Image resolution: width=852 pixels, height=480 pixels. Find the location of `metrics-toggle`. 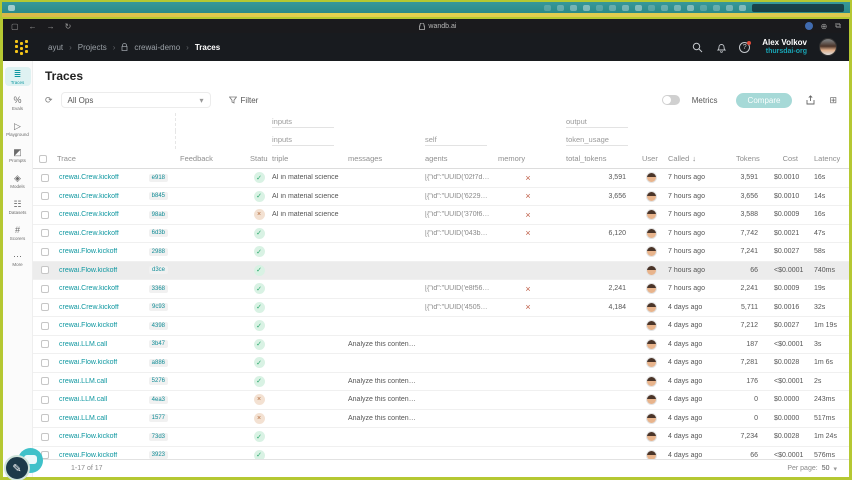

metrics-toggle is located at coordinates (670, 100).